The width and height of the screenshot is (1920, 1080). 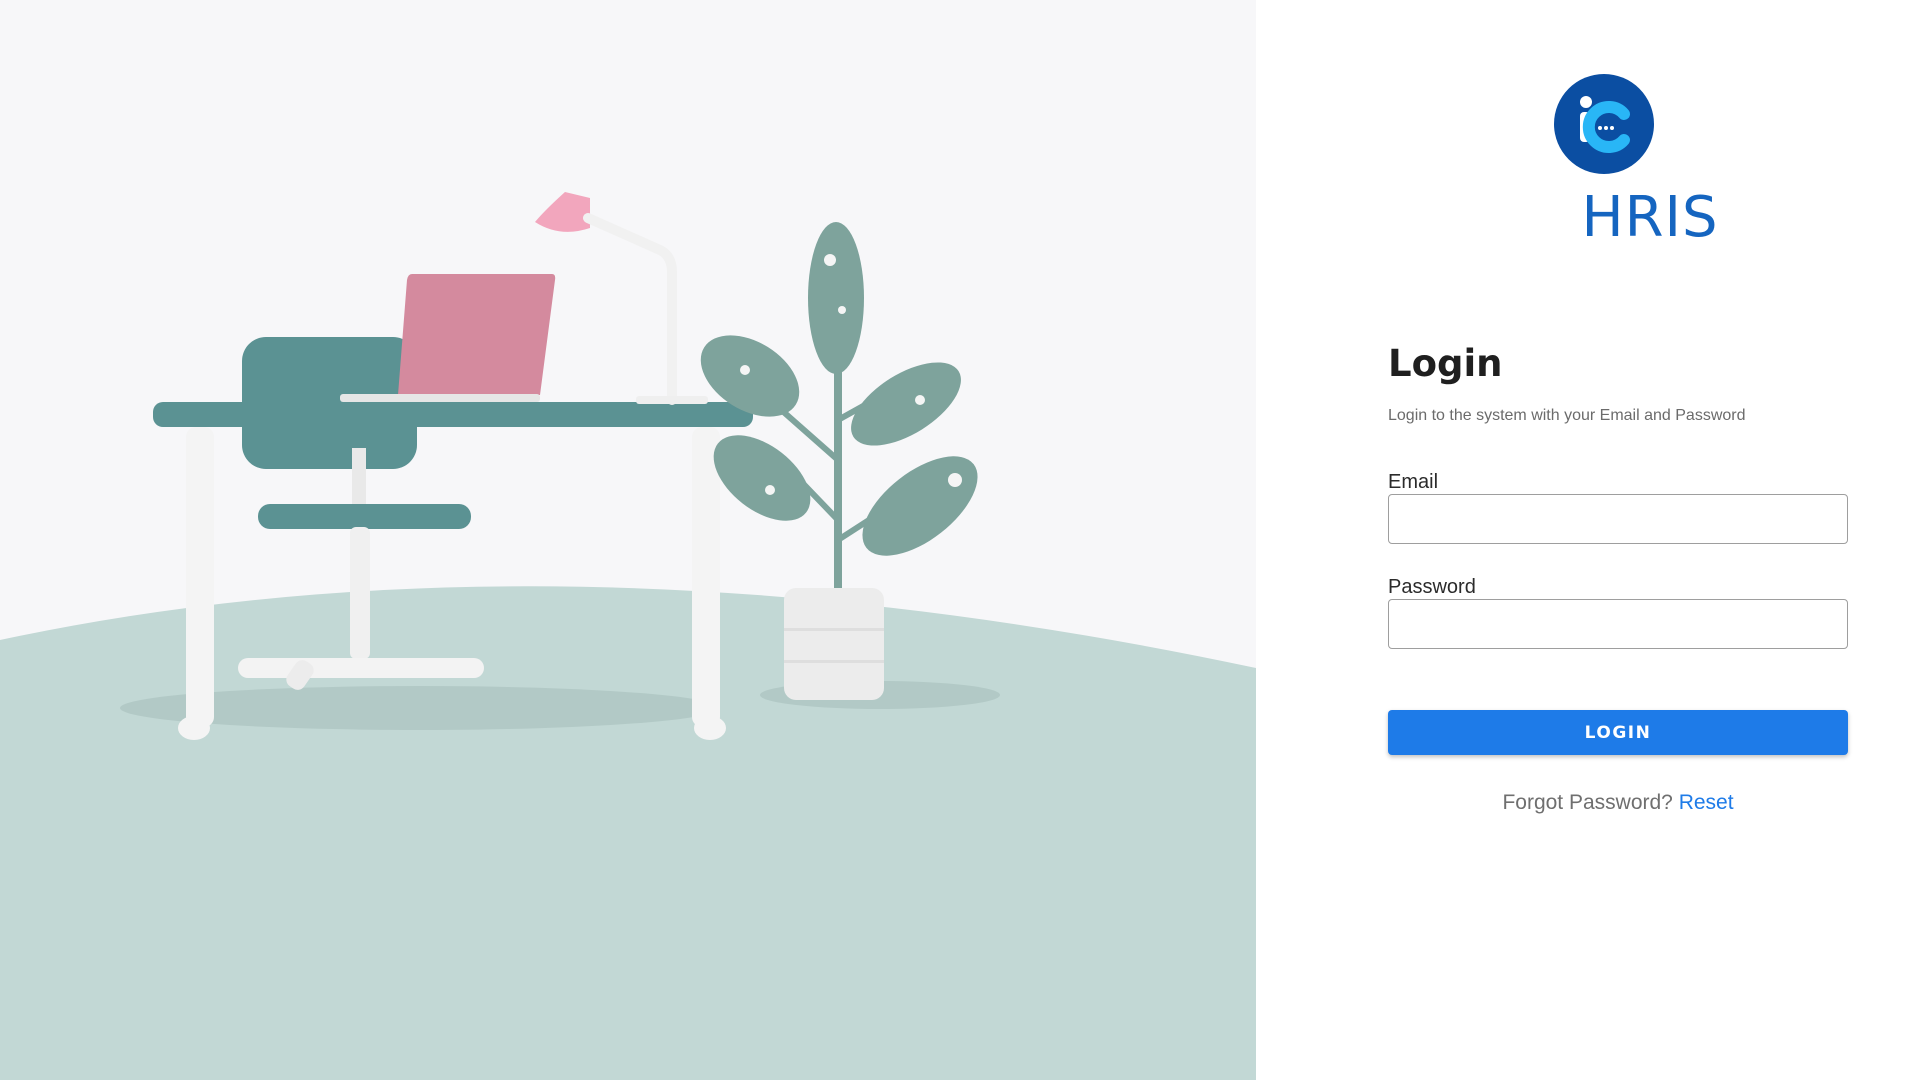 I want to click on password-field-group: Password, so click(x=1618, y=612).